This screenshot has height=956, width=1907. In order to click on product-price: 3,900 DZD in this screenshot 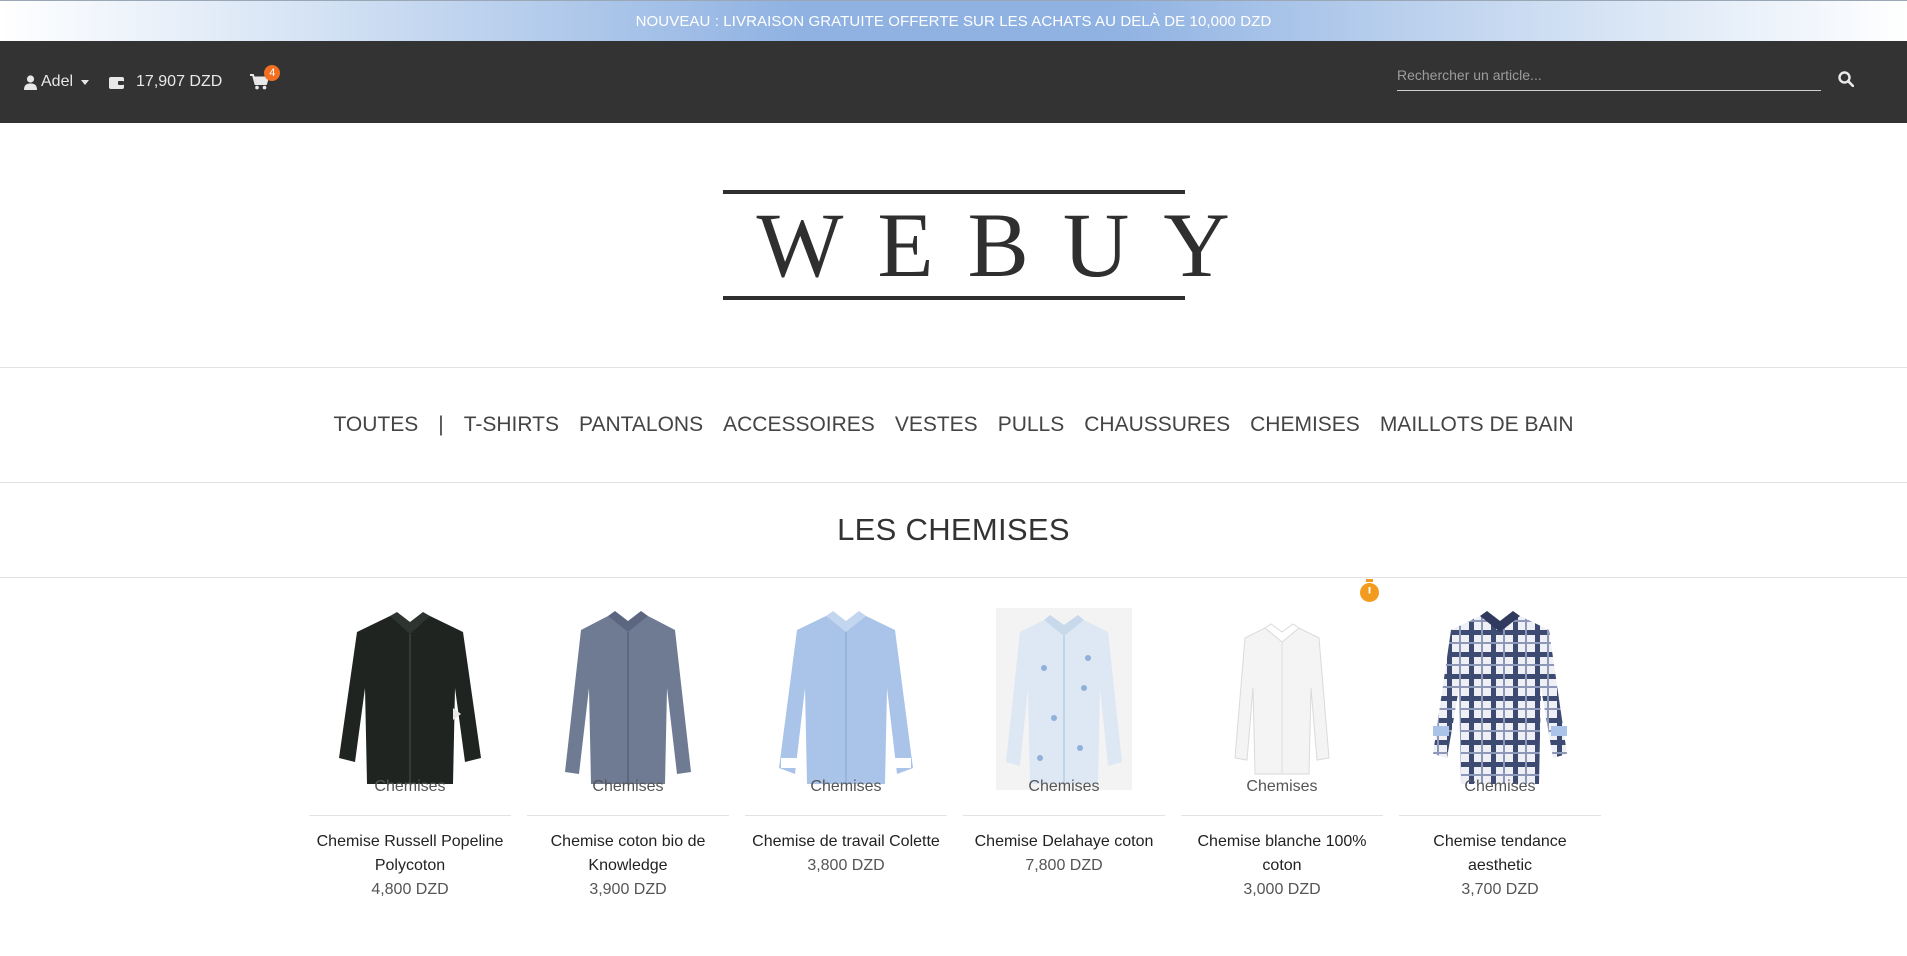, I will do `click(628, 889)`.